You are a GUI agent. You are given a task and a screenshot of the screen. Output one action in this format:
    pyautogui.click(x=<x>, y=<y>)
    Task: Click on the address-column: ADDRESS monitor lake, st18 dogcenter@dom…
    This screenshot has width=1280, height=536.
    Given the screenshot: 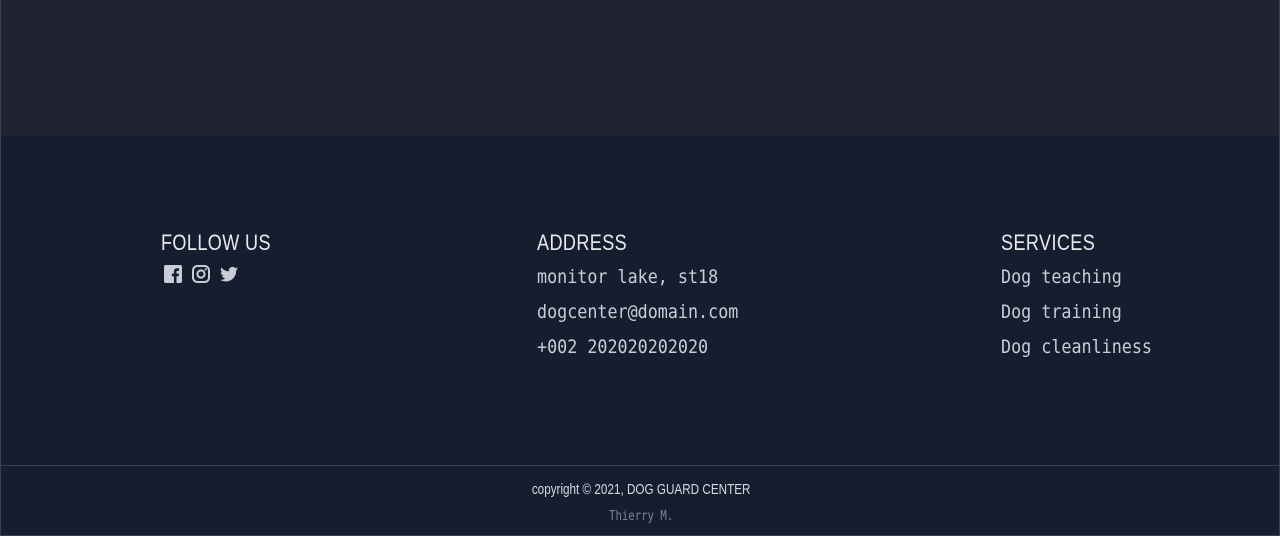 What is the action you would take?
    pyautogui.click(x=651, y=296)
    